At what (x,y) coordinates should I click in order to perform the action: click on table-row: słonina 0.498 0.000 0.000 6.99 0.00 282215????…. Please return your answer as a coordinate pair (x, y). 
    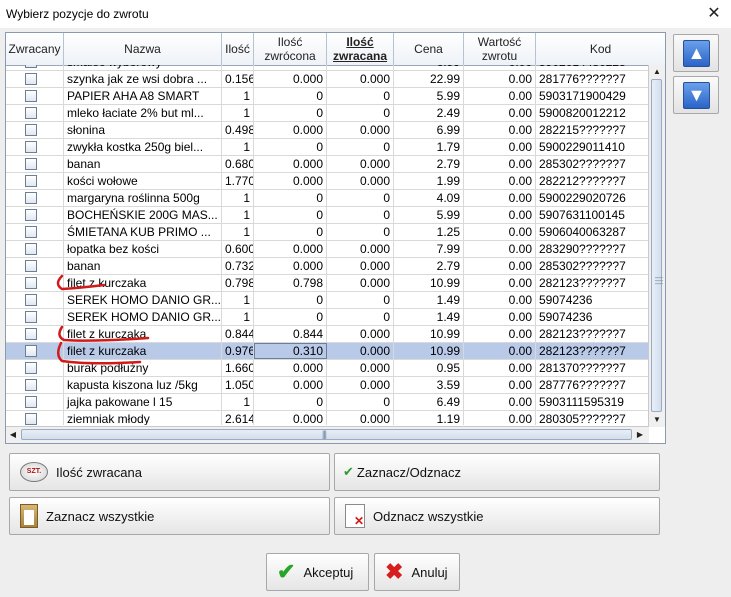
    Looking at the image, I should click on (327, 130).